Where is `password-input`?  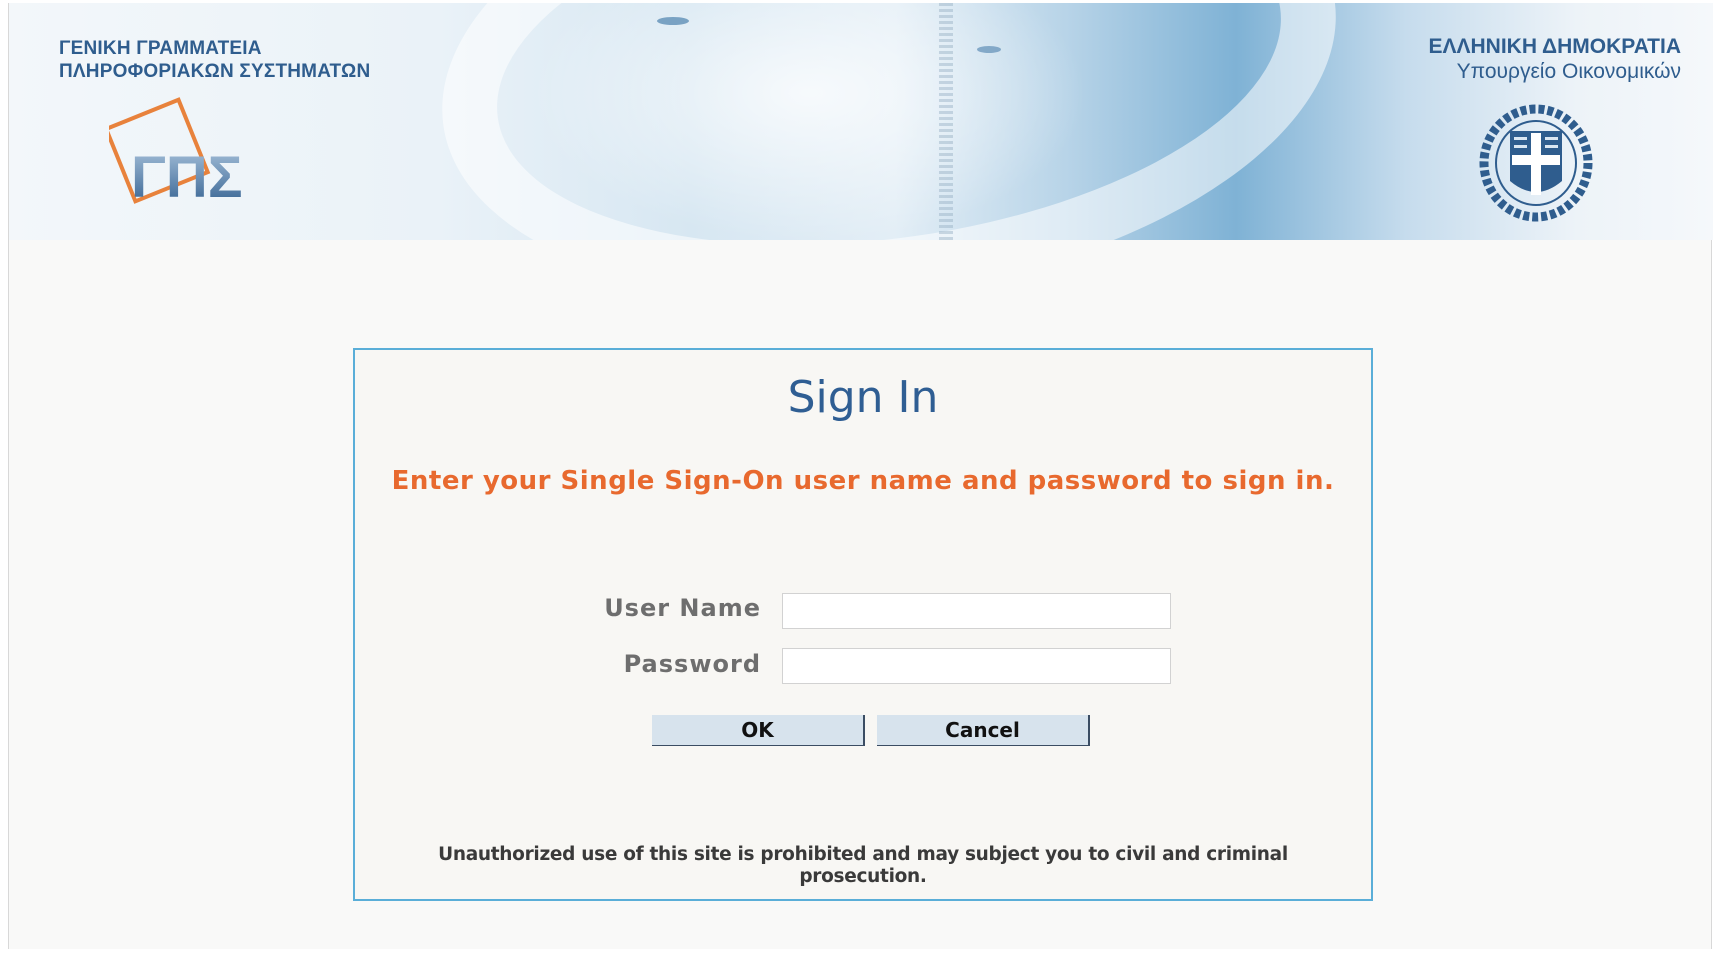
password-input is located at coordinates (976, 666).